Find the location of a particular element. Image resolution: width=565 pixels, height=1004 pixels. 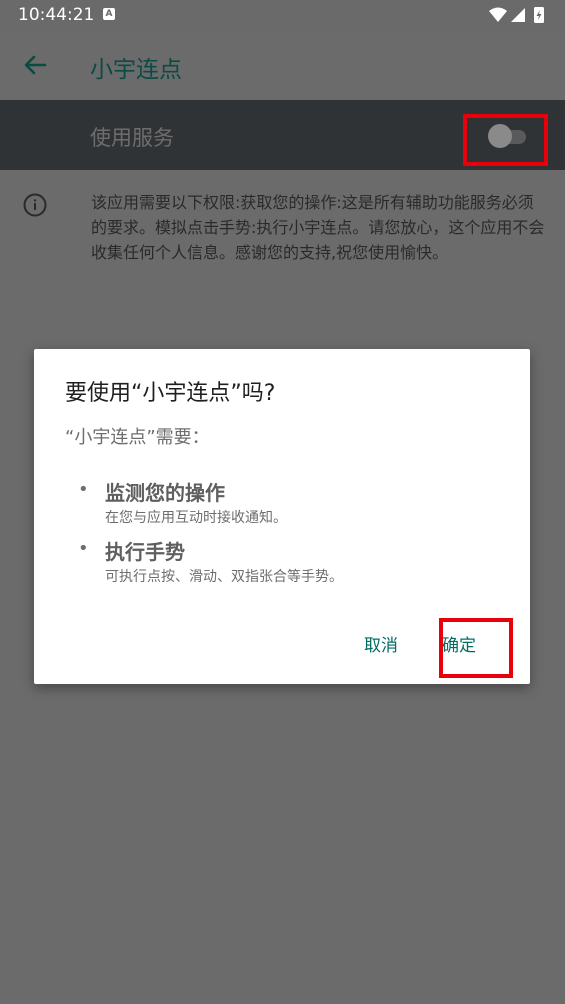

app-bar: 小宇连点 is located at coordinates (282, 65).